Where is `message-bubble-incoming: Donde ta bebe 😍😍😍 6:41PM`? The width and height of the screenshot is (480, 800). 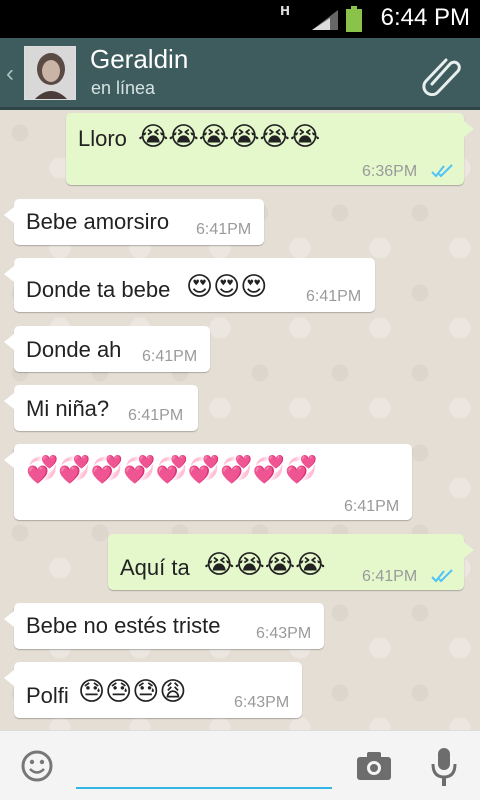 message-bubble-incoming: Donde ta bebe 😍😍😍 6:41PM is located at coordinates (189, 285).